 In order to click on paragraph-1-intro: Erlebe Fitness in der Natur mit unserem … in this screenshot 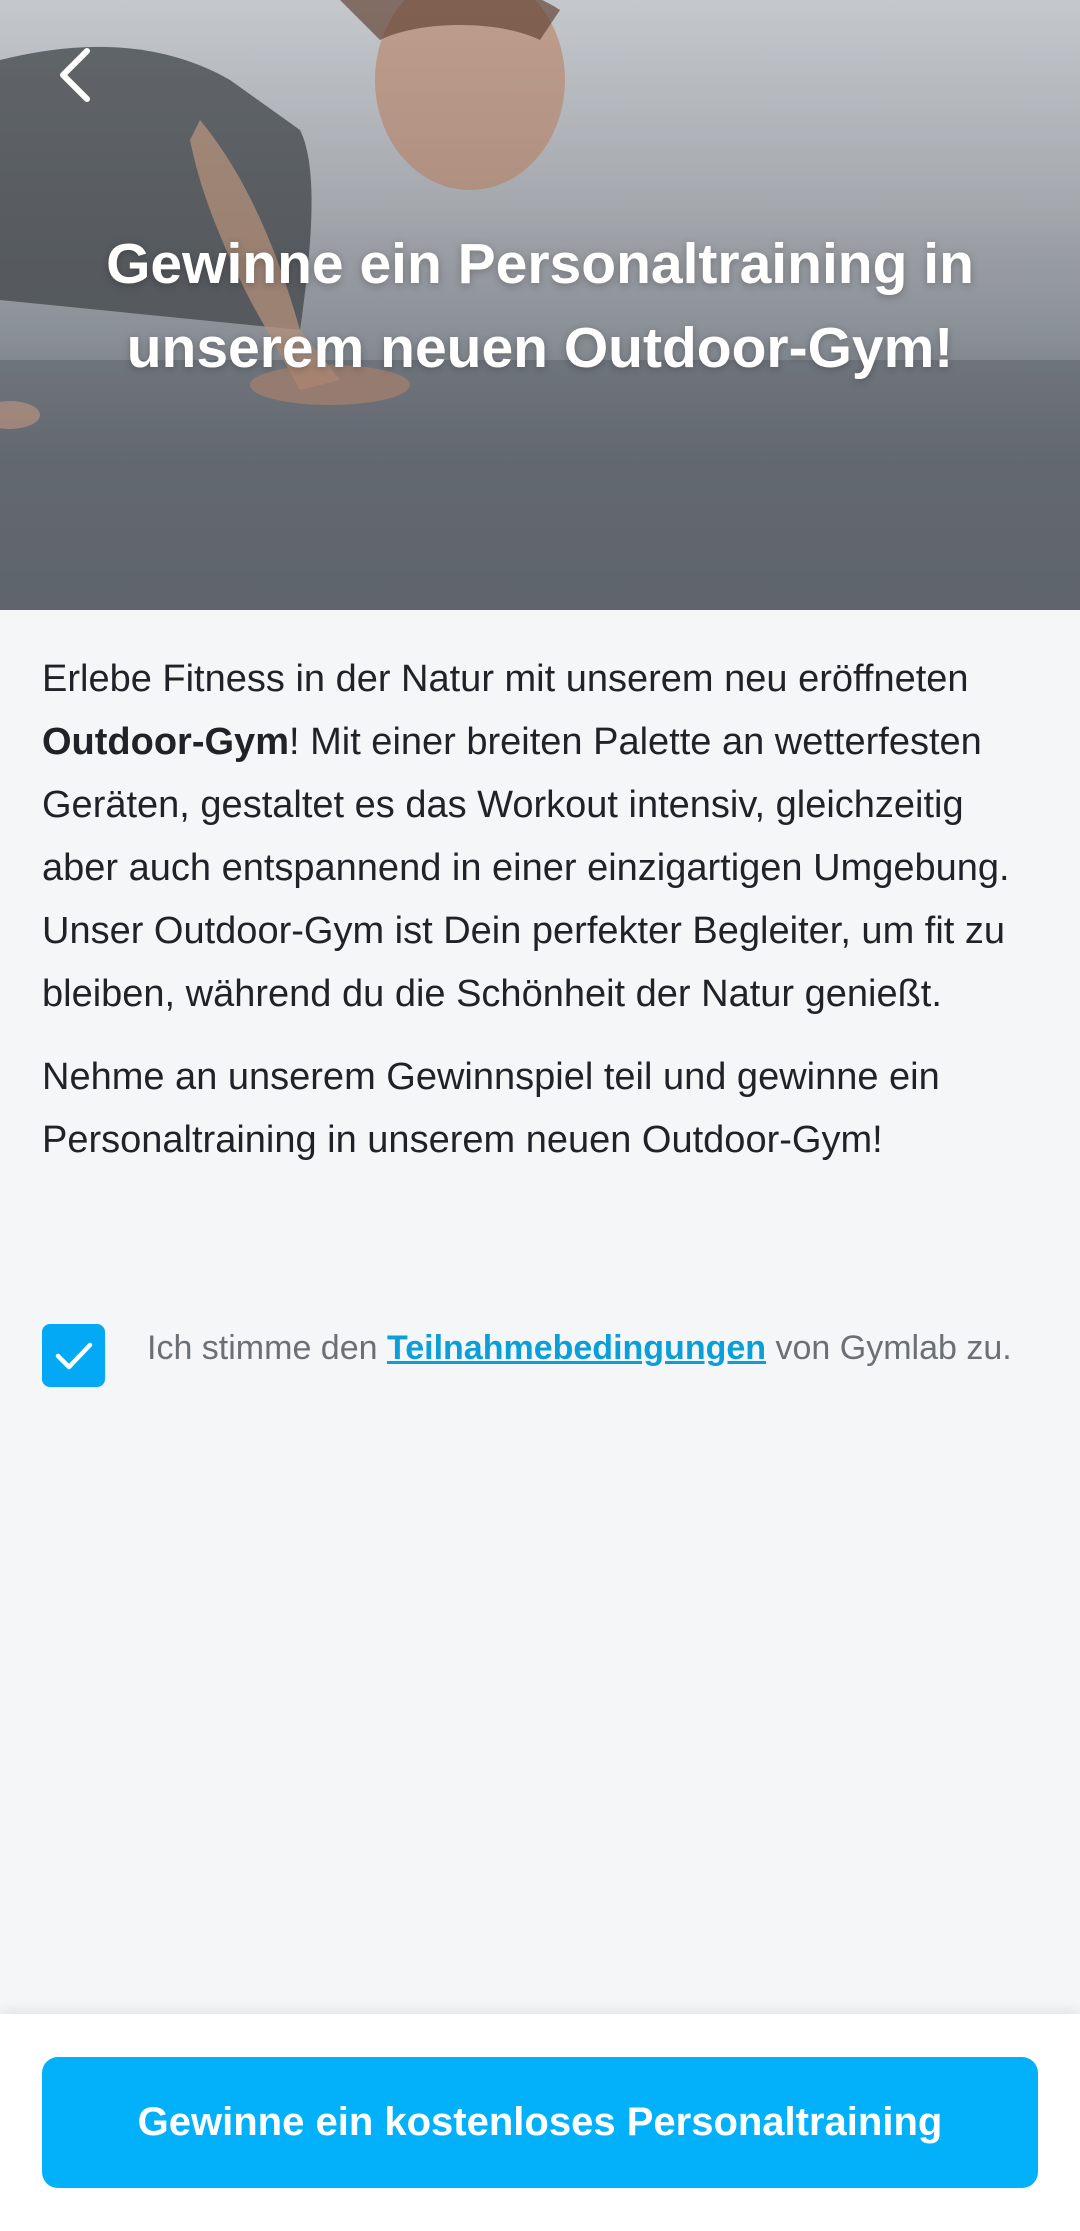, I will do `click(505, 679)`.